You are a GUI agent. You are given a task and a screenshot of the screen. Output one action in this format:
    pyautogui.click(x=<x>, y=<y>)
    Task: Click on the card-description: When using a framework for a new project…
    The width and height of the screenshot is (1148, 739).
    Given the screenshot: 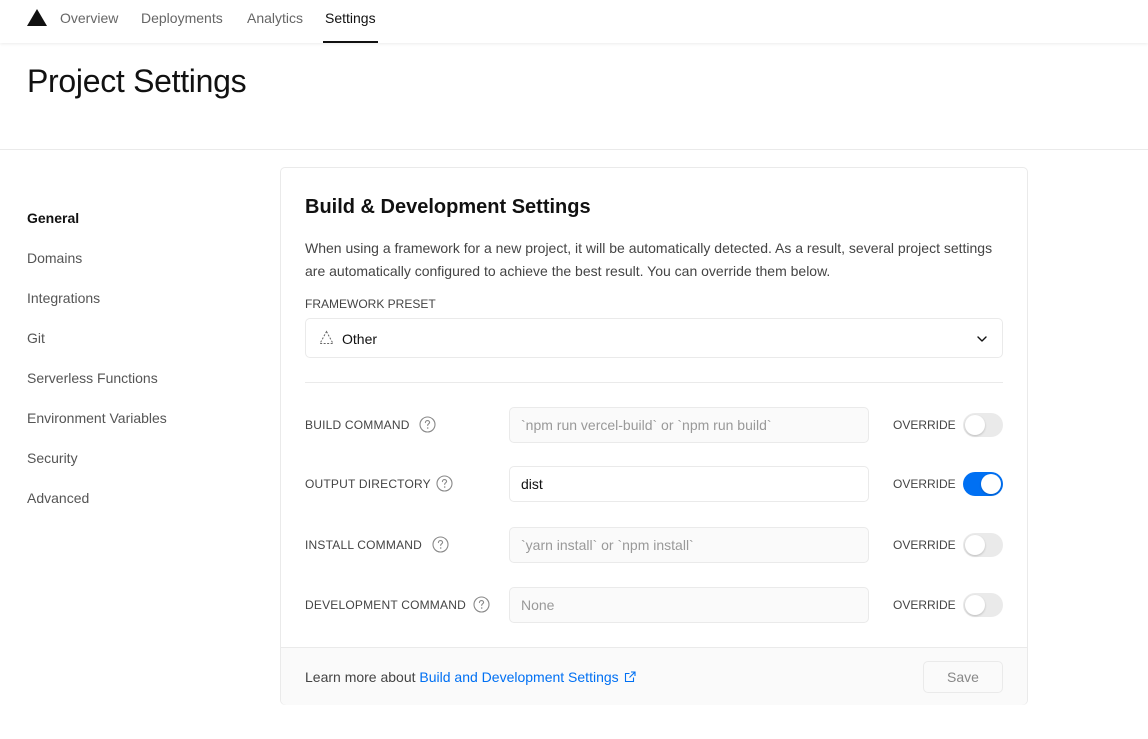 What is the action you would take?
    pyautogui.click(x=649, y=259)
    